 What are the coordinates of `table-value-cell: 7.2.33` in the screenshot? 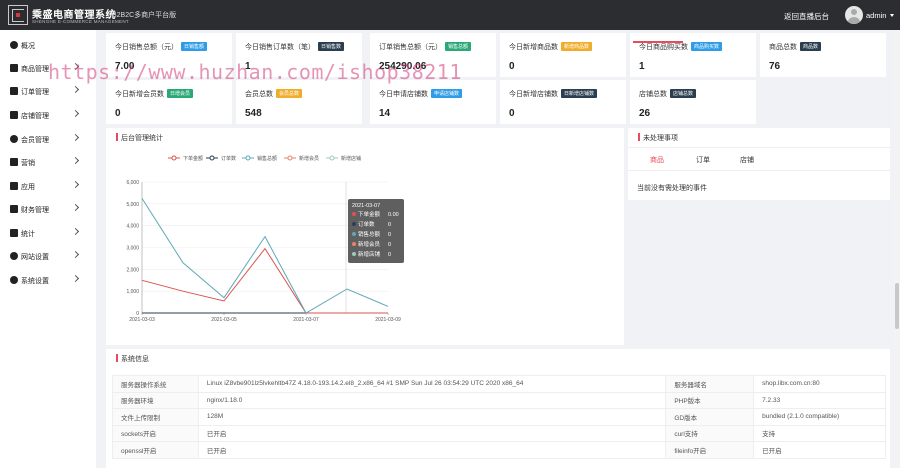 It's located at (819, 400).